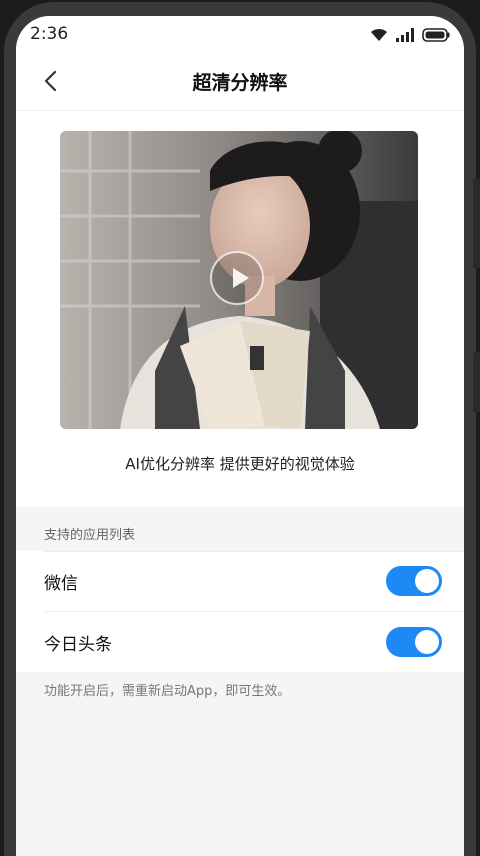 This screenshot has height=856, width=480. I want to click on wifi-icon, so click(379, 34).